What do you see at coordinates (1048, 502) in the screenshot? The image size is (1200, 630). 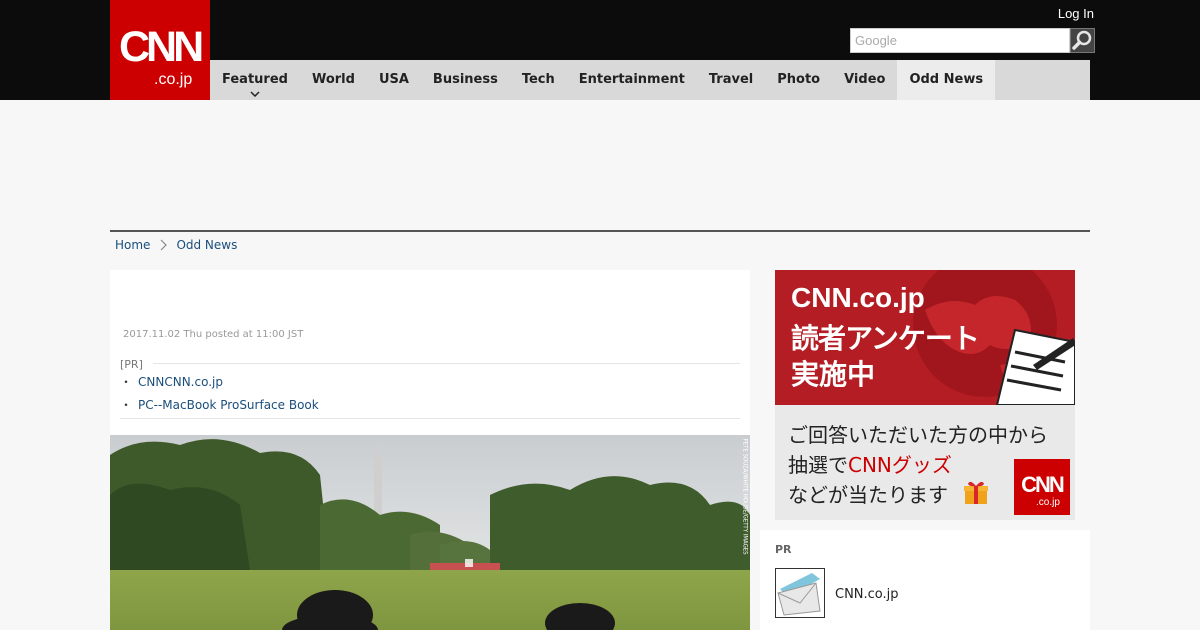 I see `mini-logo-domain: .co.jp` at bounding box center [1048, 502].